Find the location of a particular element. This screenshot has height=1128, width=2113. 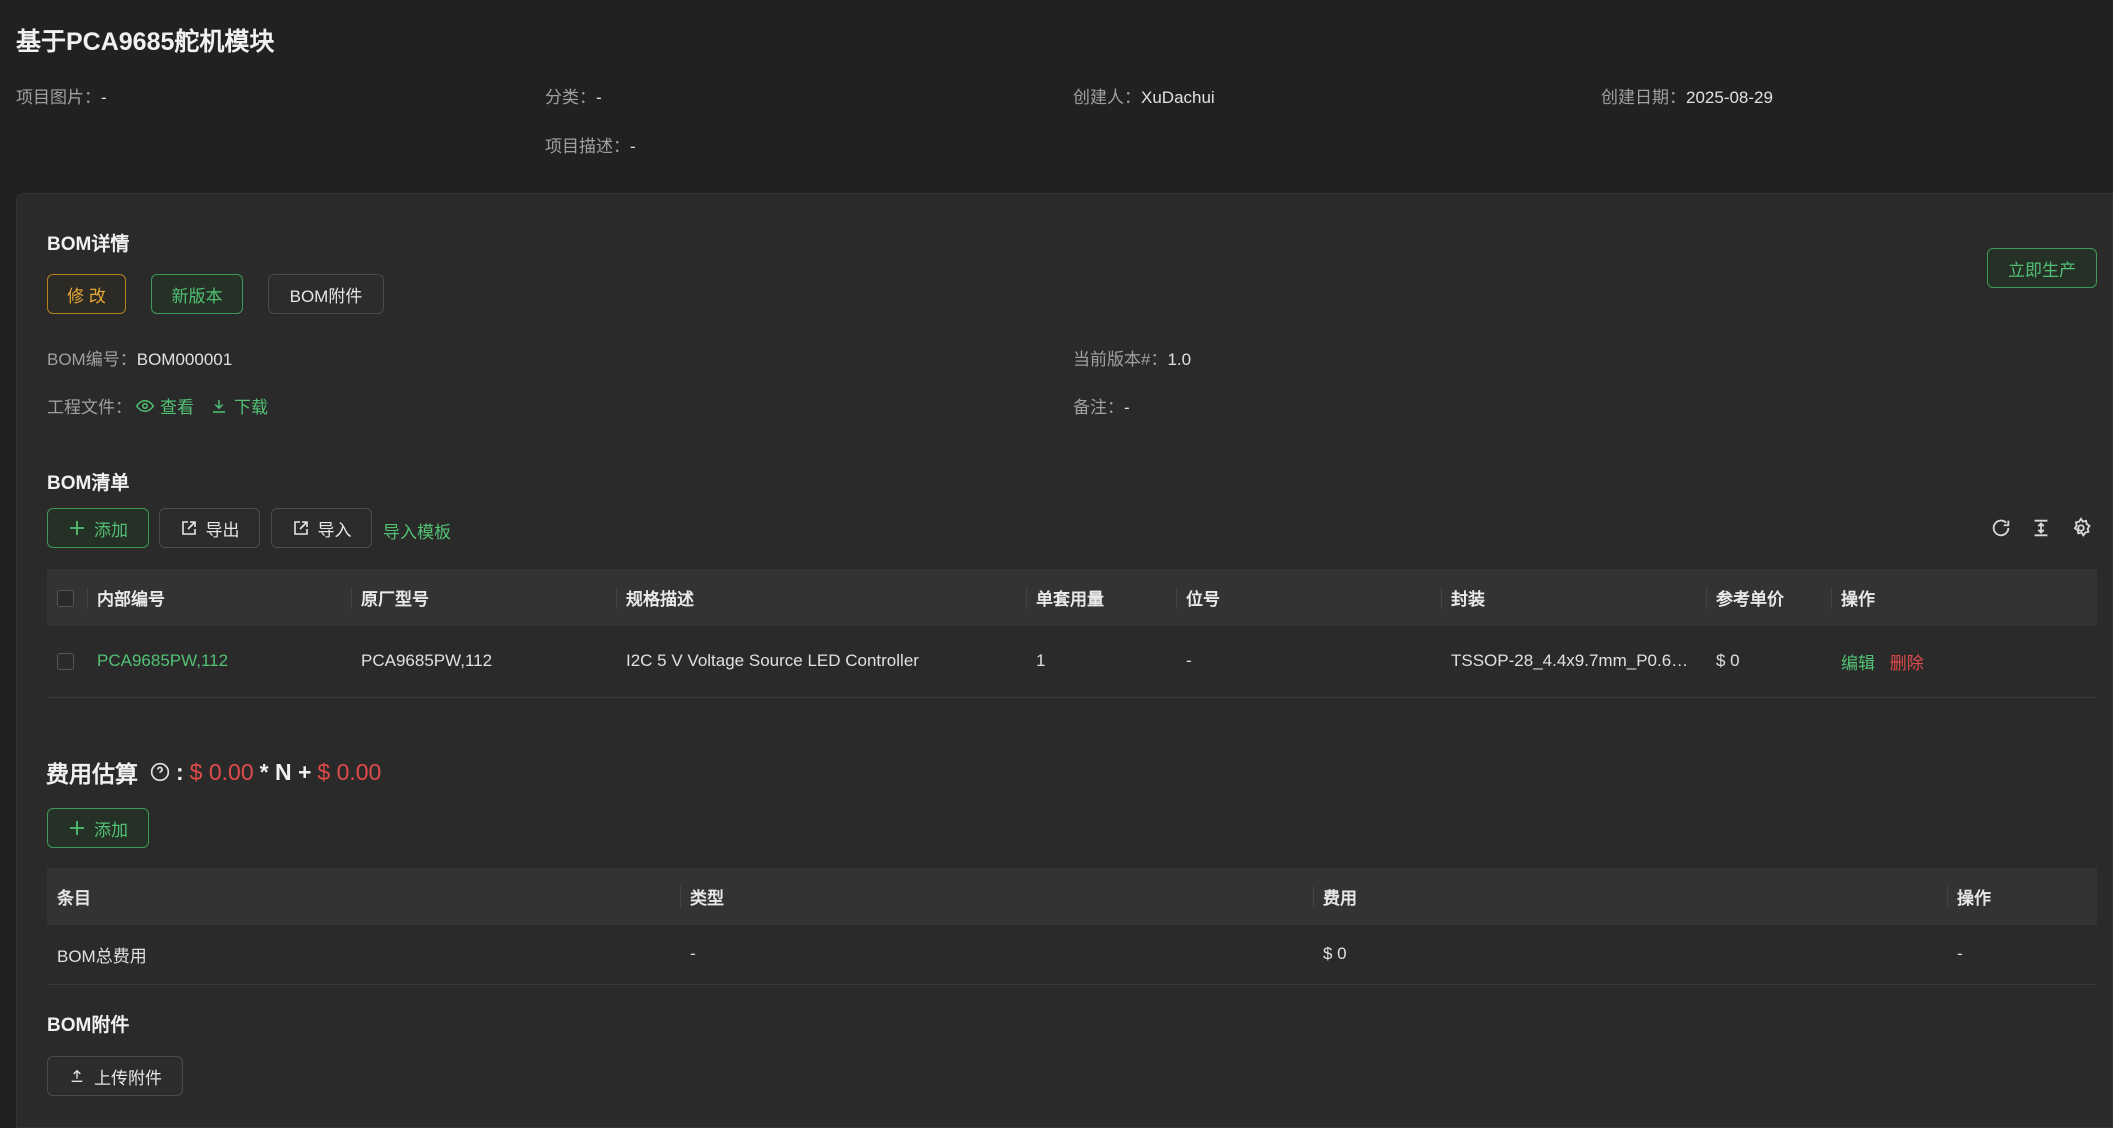

upload-icon is located at coordinates (77, 1076).